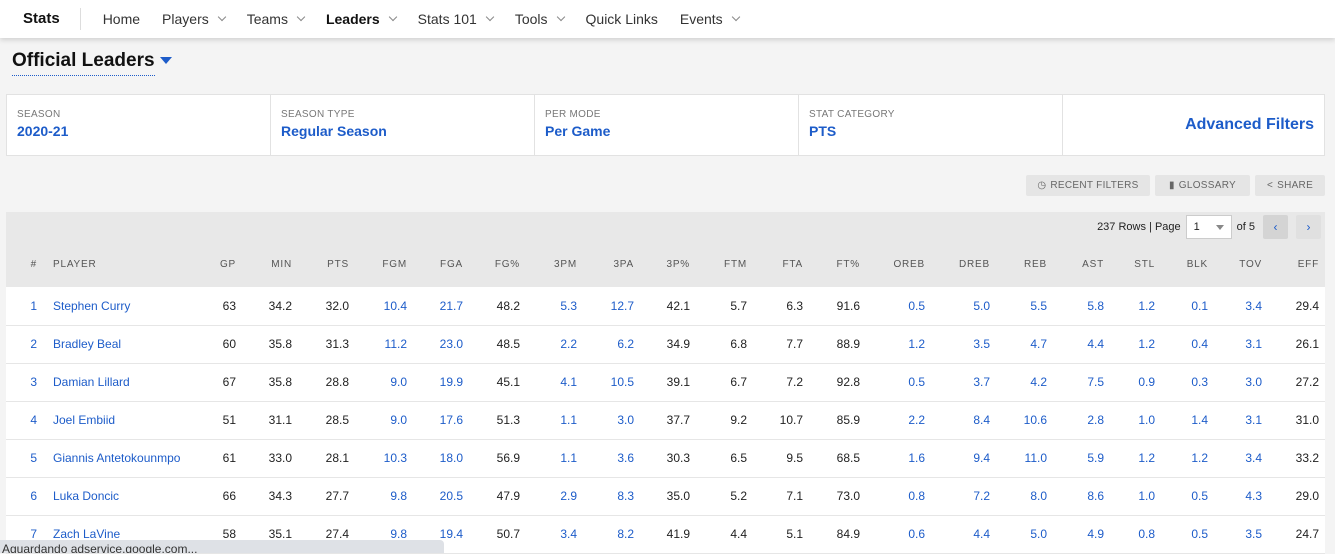 The width and height of the screenshot is (1335, 554). What do you see at coordinates (1235, 496) in the screenshot?
I see `cell-tov: 4.3` at bounding box center [1235, 496].